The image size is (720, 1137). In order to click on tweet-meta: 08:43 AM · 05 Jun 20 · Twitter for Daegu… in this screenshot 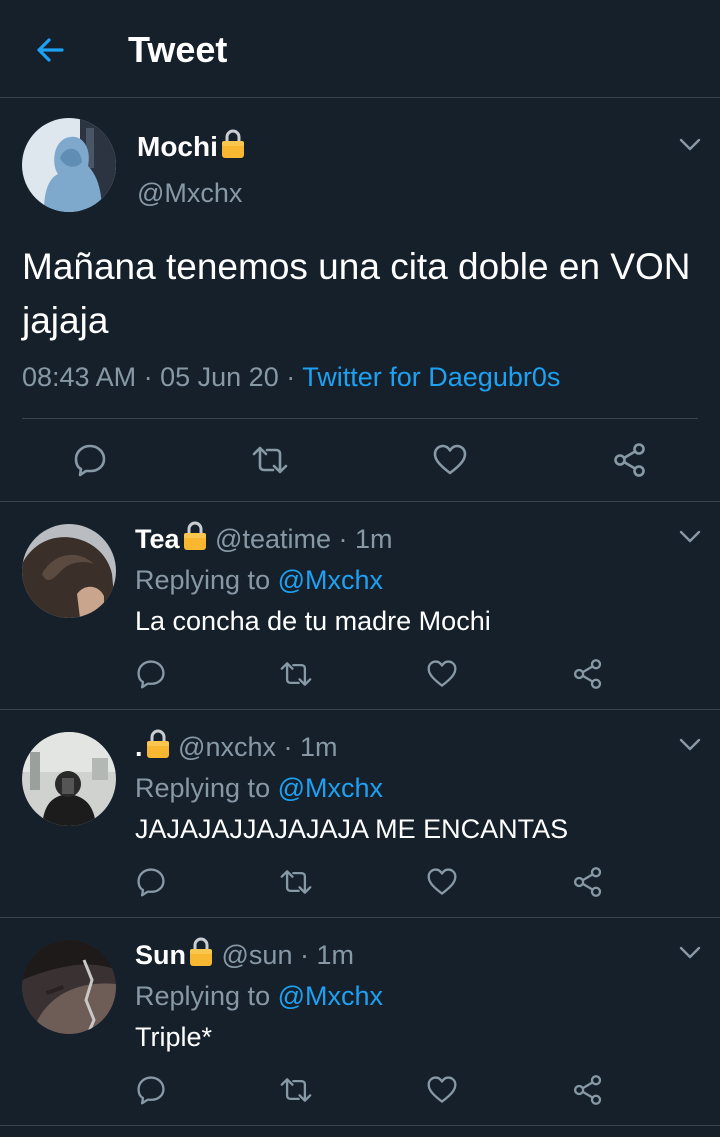, I will do `click(291, 377)`.